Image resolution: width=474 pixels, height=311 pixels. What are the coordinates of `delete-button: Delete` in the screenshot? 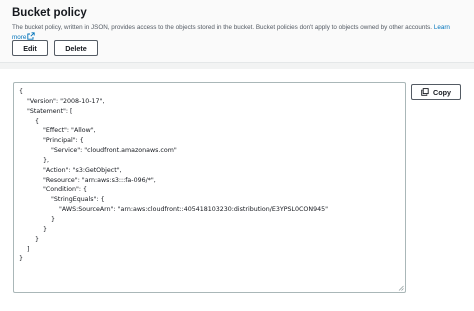 It's located at (76, 48).